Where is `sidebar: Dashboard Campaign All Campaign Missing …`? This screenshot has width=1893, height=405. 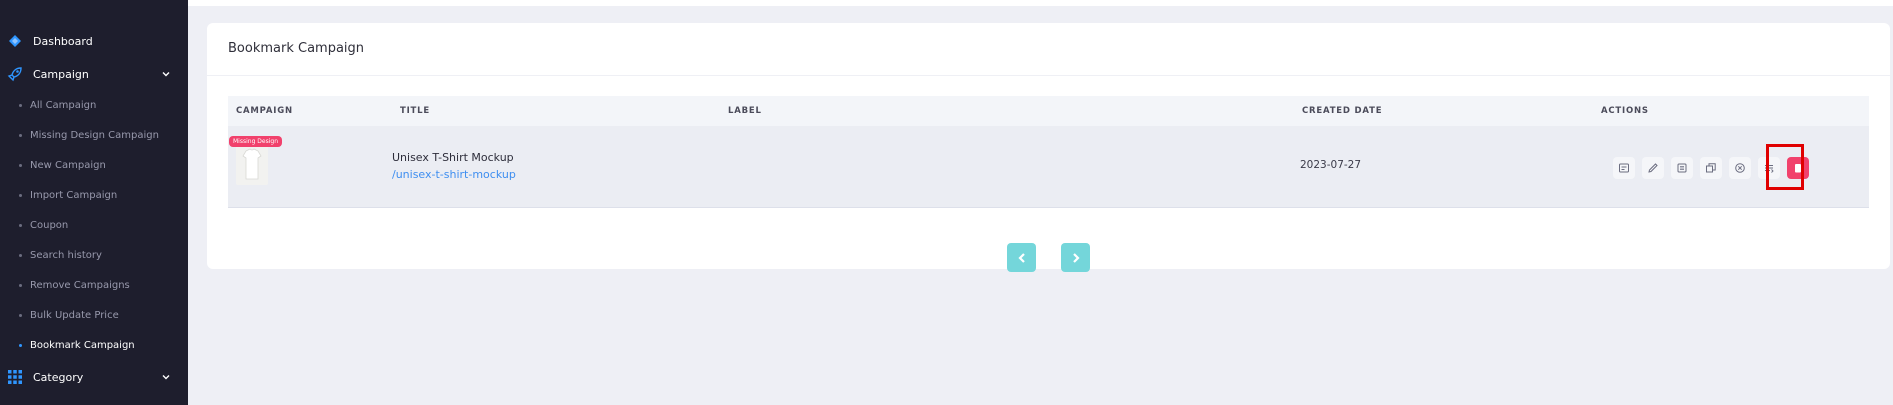 sidebar: Dashboard Campaign All Campaign Missing … is located at coordinates (94, 202).